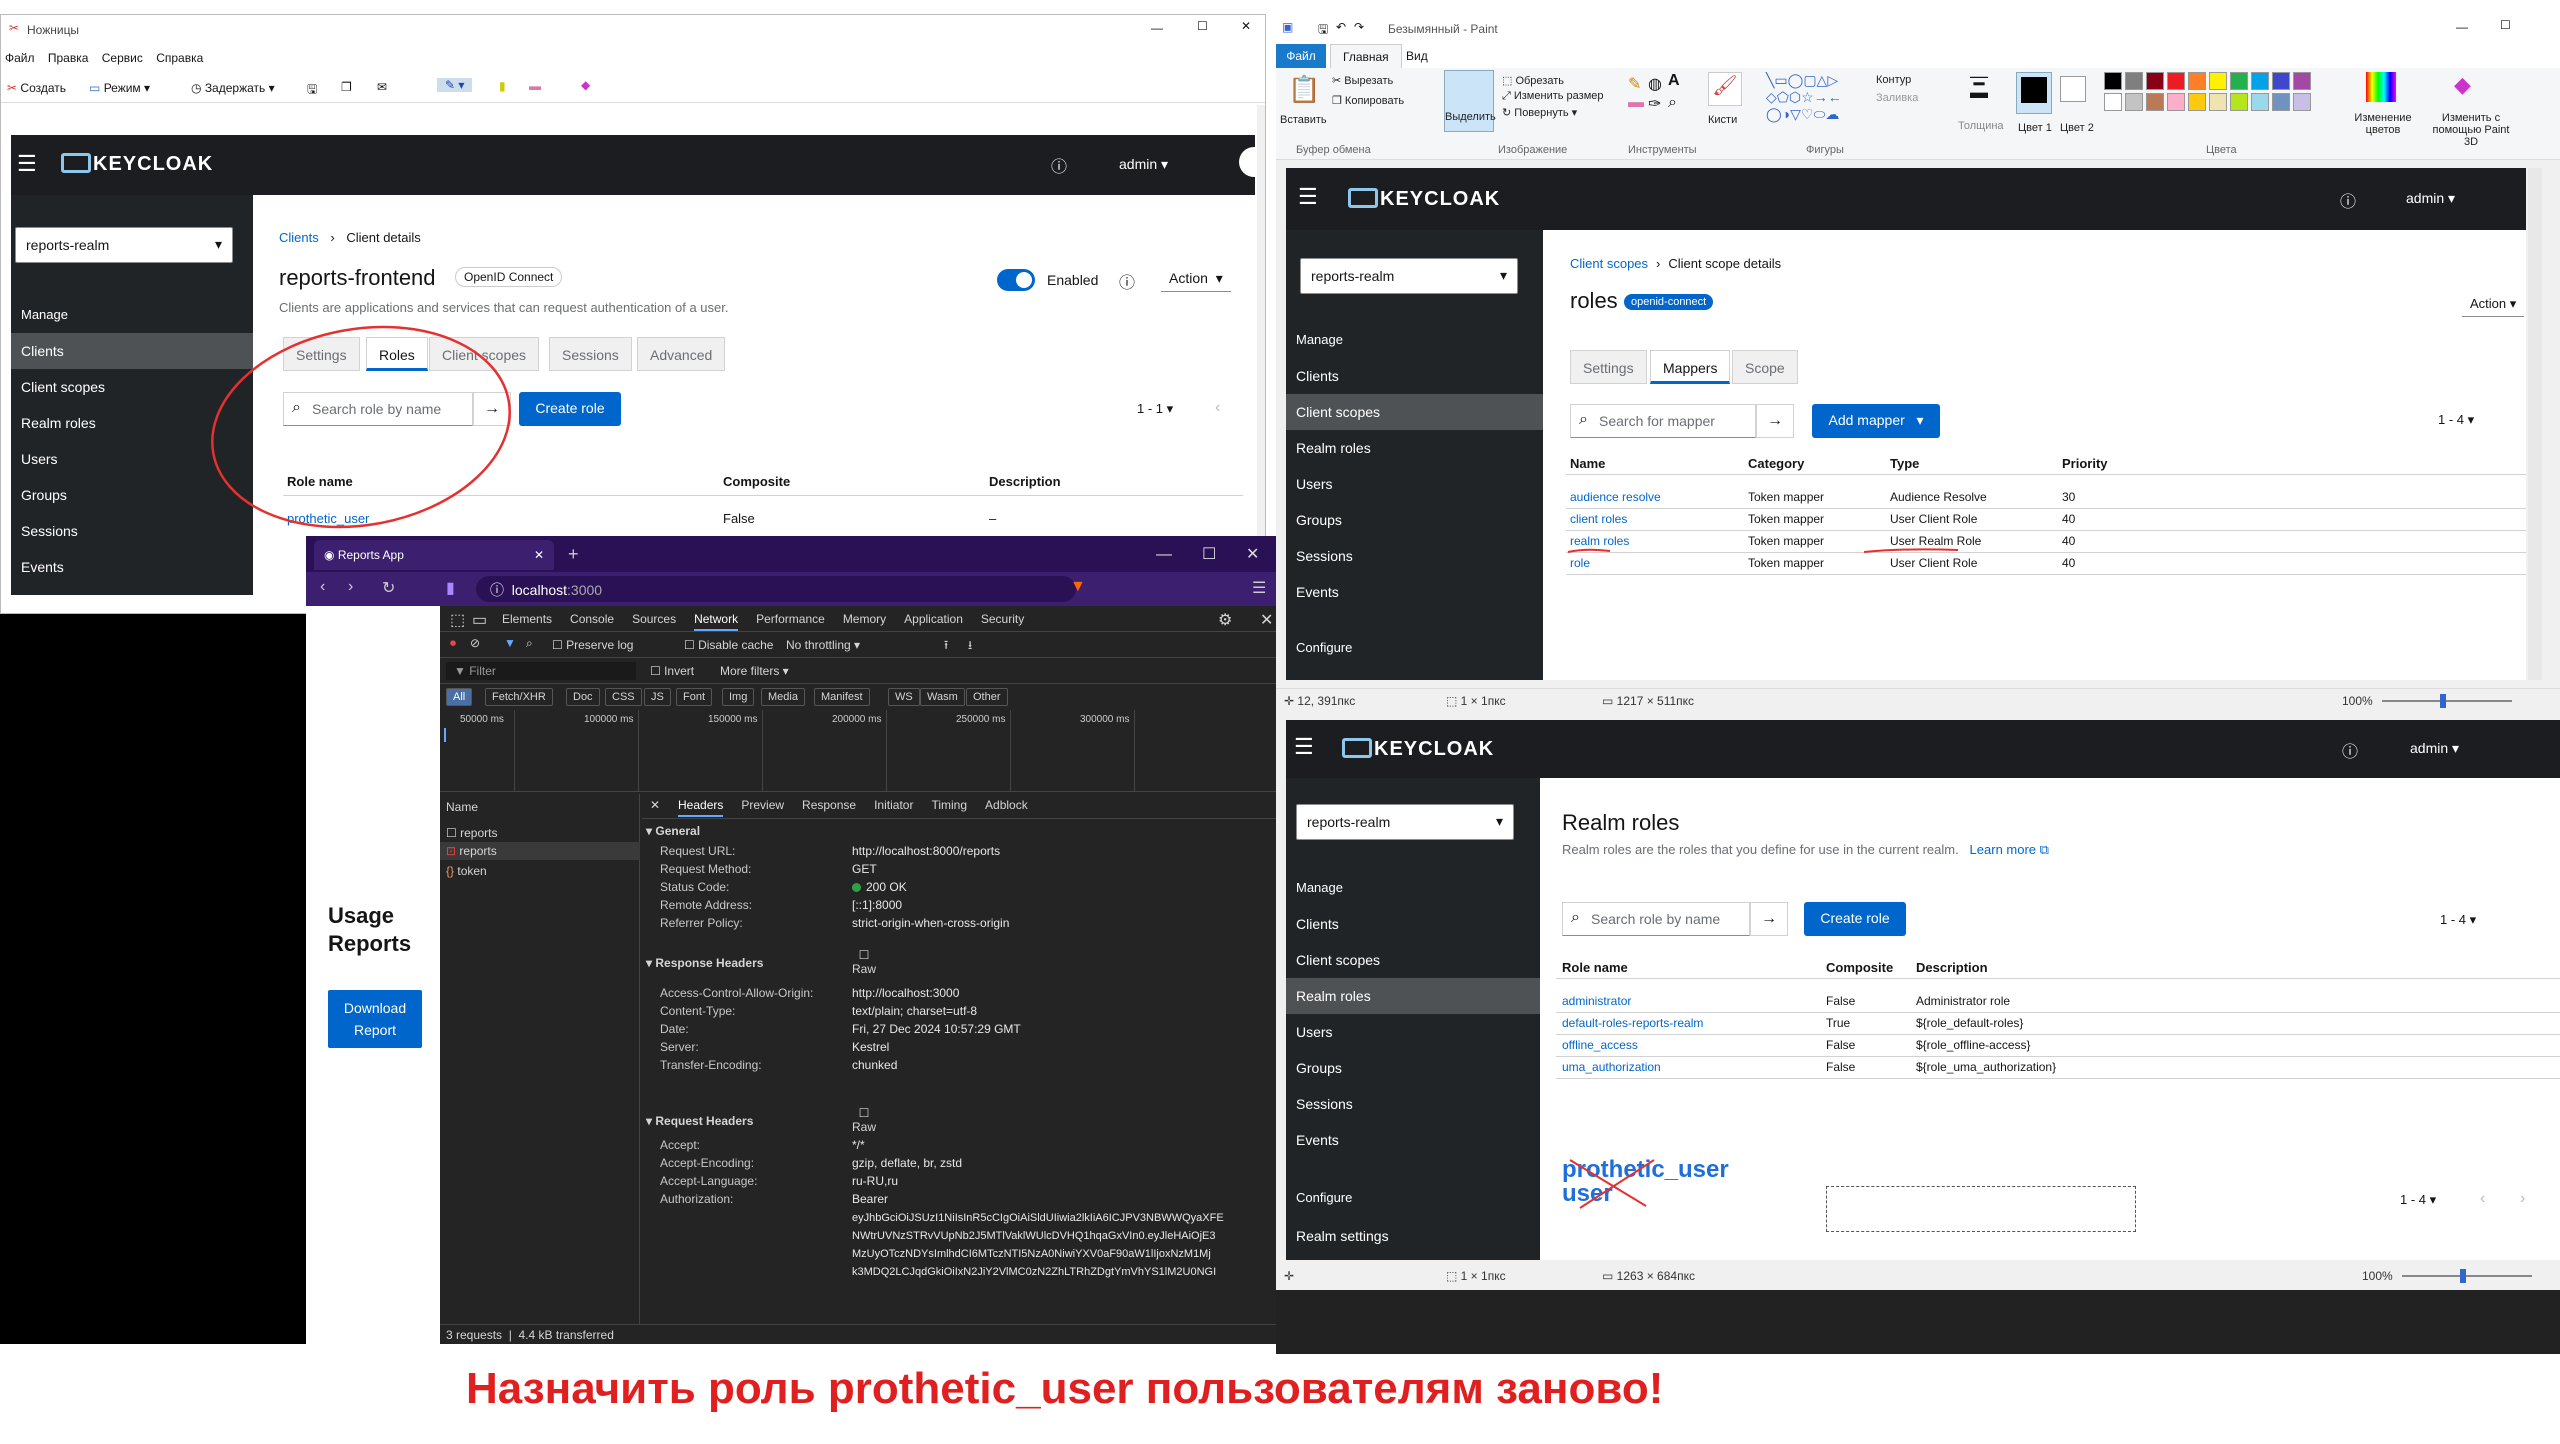 The height and width of the screenshot is (1444, 2560). Describe the element at coordinates (716, 621) in the screenshot. I see `devtools-tab-network: Network` at that location.